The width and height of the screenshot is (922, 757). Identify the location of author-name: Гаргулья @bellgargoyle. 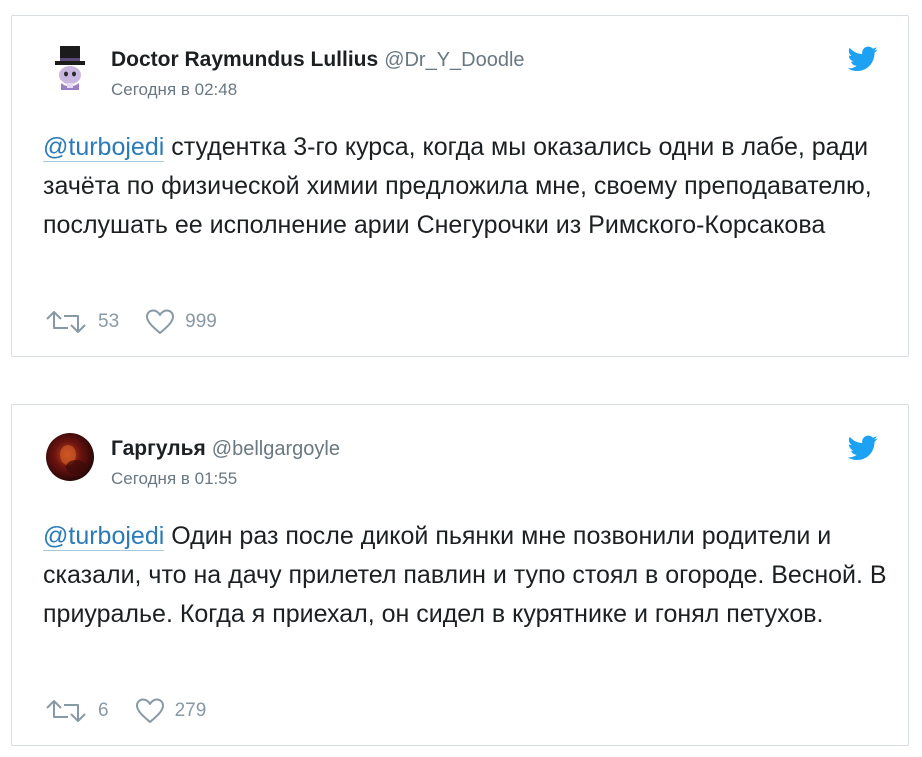
(225, 449).